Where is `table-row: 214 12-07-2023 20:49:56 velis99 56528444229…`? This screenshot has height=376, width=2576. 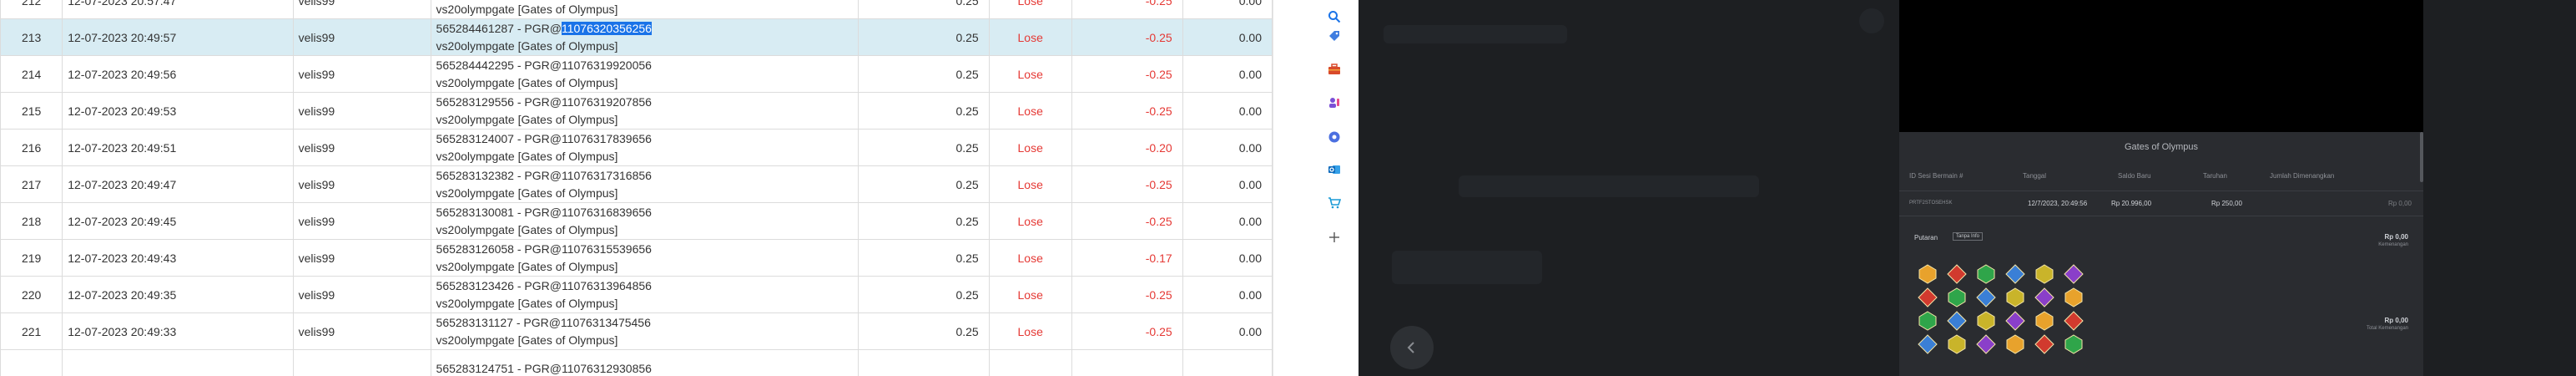 table-row: 214 12-07-2023 20:49:56 velis99 56528444229… is located at coordinates (636, 74).